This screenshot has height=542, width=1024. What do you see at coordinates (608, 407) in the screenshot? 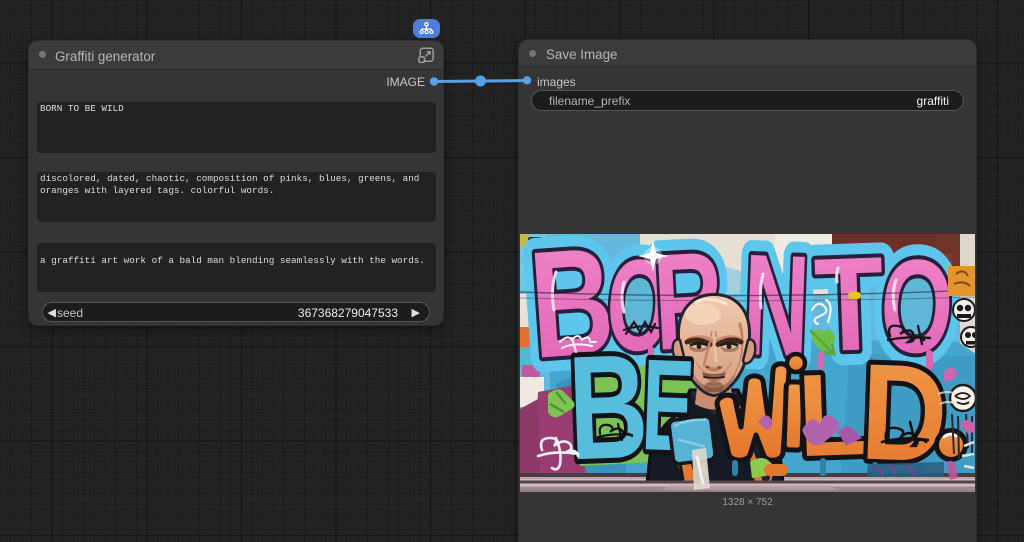
I see `svg-text: B` at bounding box center [608, 407].